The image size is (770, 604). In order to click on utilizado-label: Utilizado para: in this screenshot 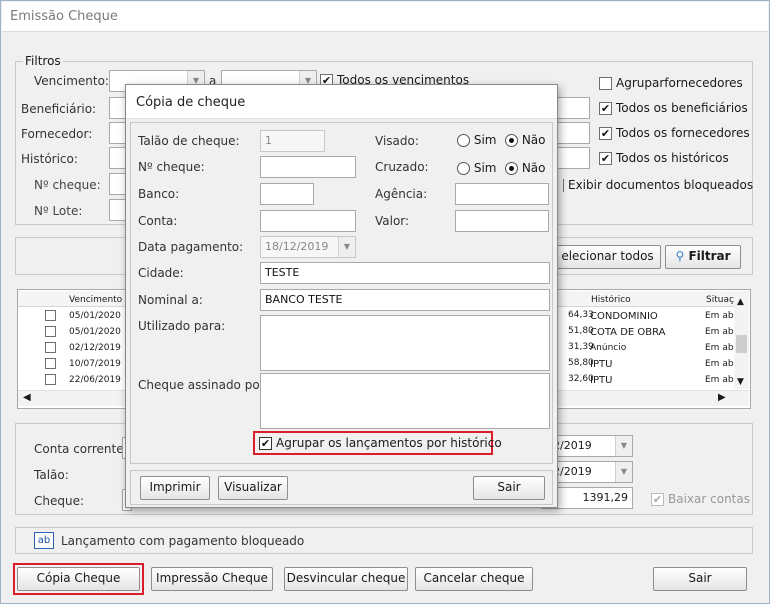, I will do `click(182, 326)`.